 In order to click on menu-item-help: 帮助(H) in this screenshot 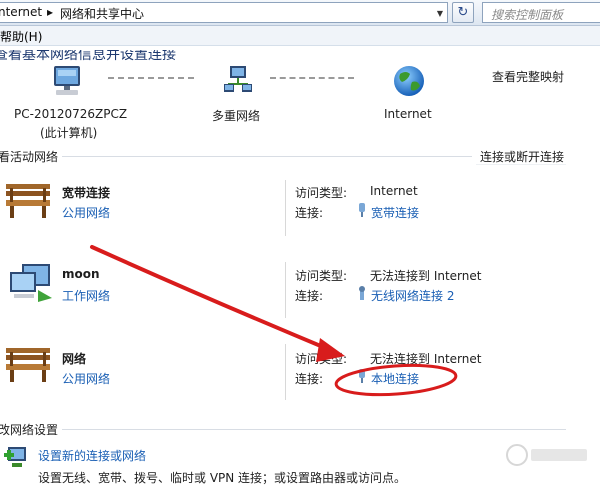, I will do `click(21, 36)`.